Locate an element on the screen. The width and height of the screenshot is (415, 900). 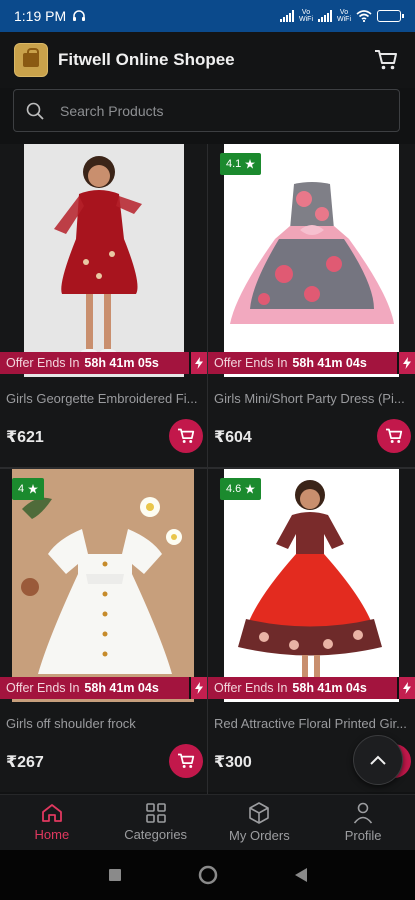
rating-badge: 4.6 is located at coordinates (241, 489).